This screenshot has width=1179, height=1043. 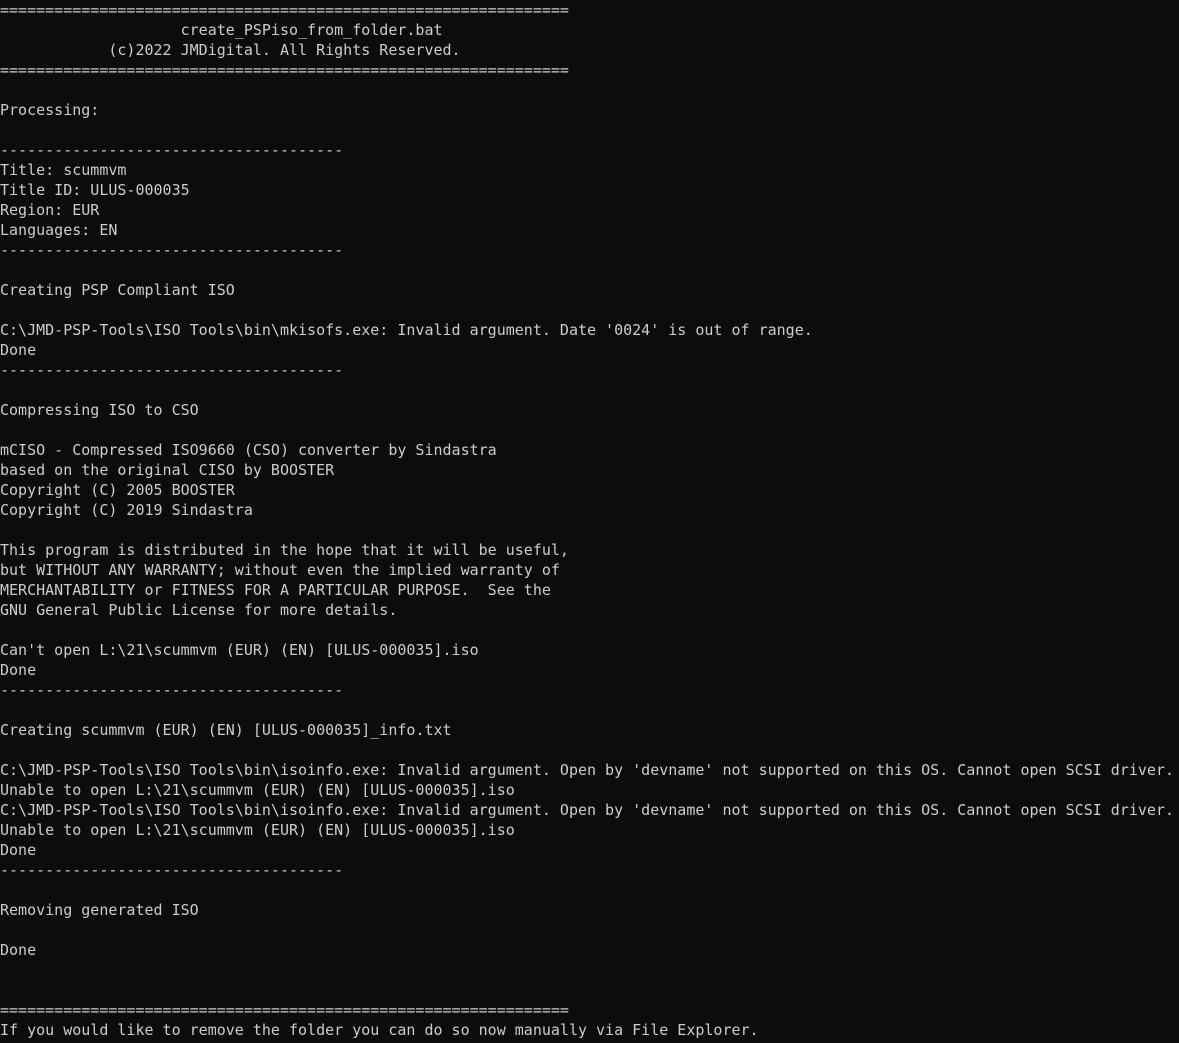 I want to click on console-line: Copyright (C) 2005 BOOSTER, so click(x=117, y=490).